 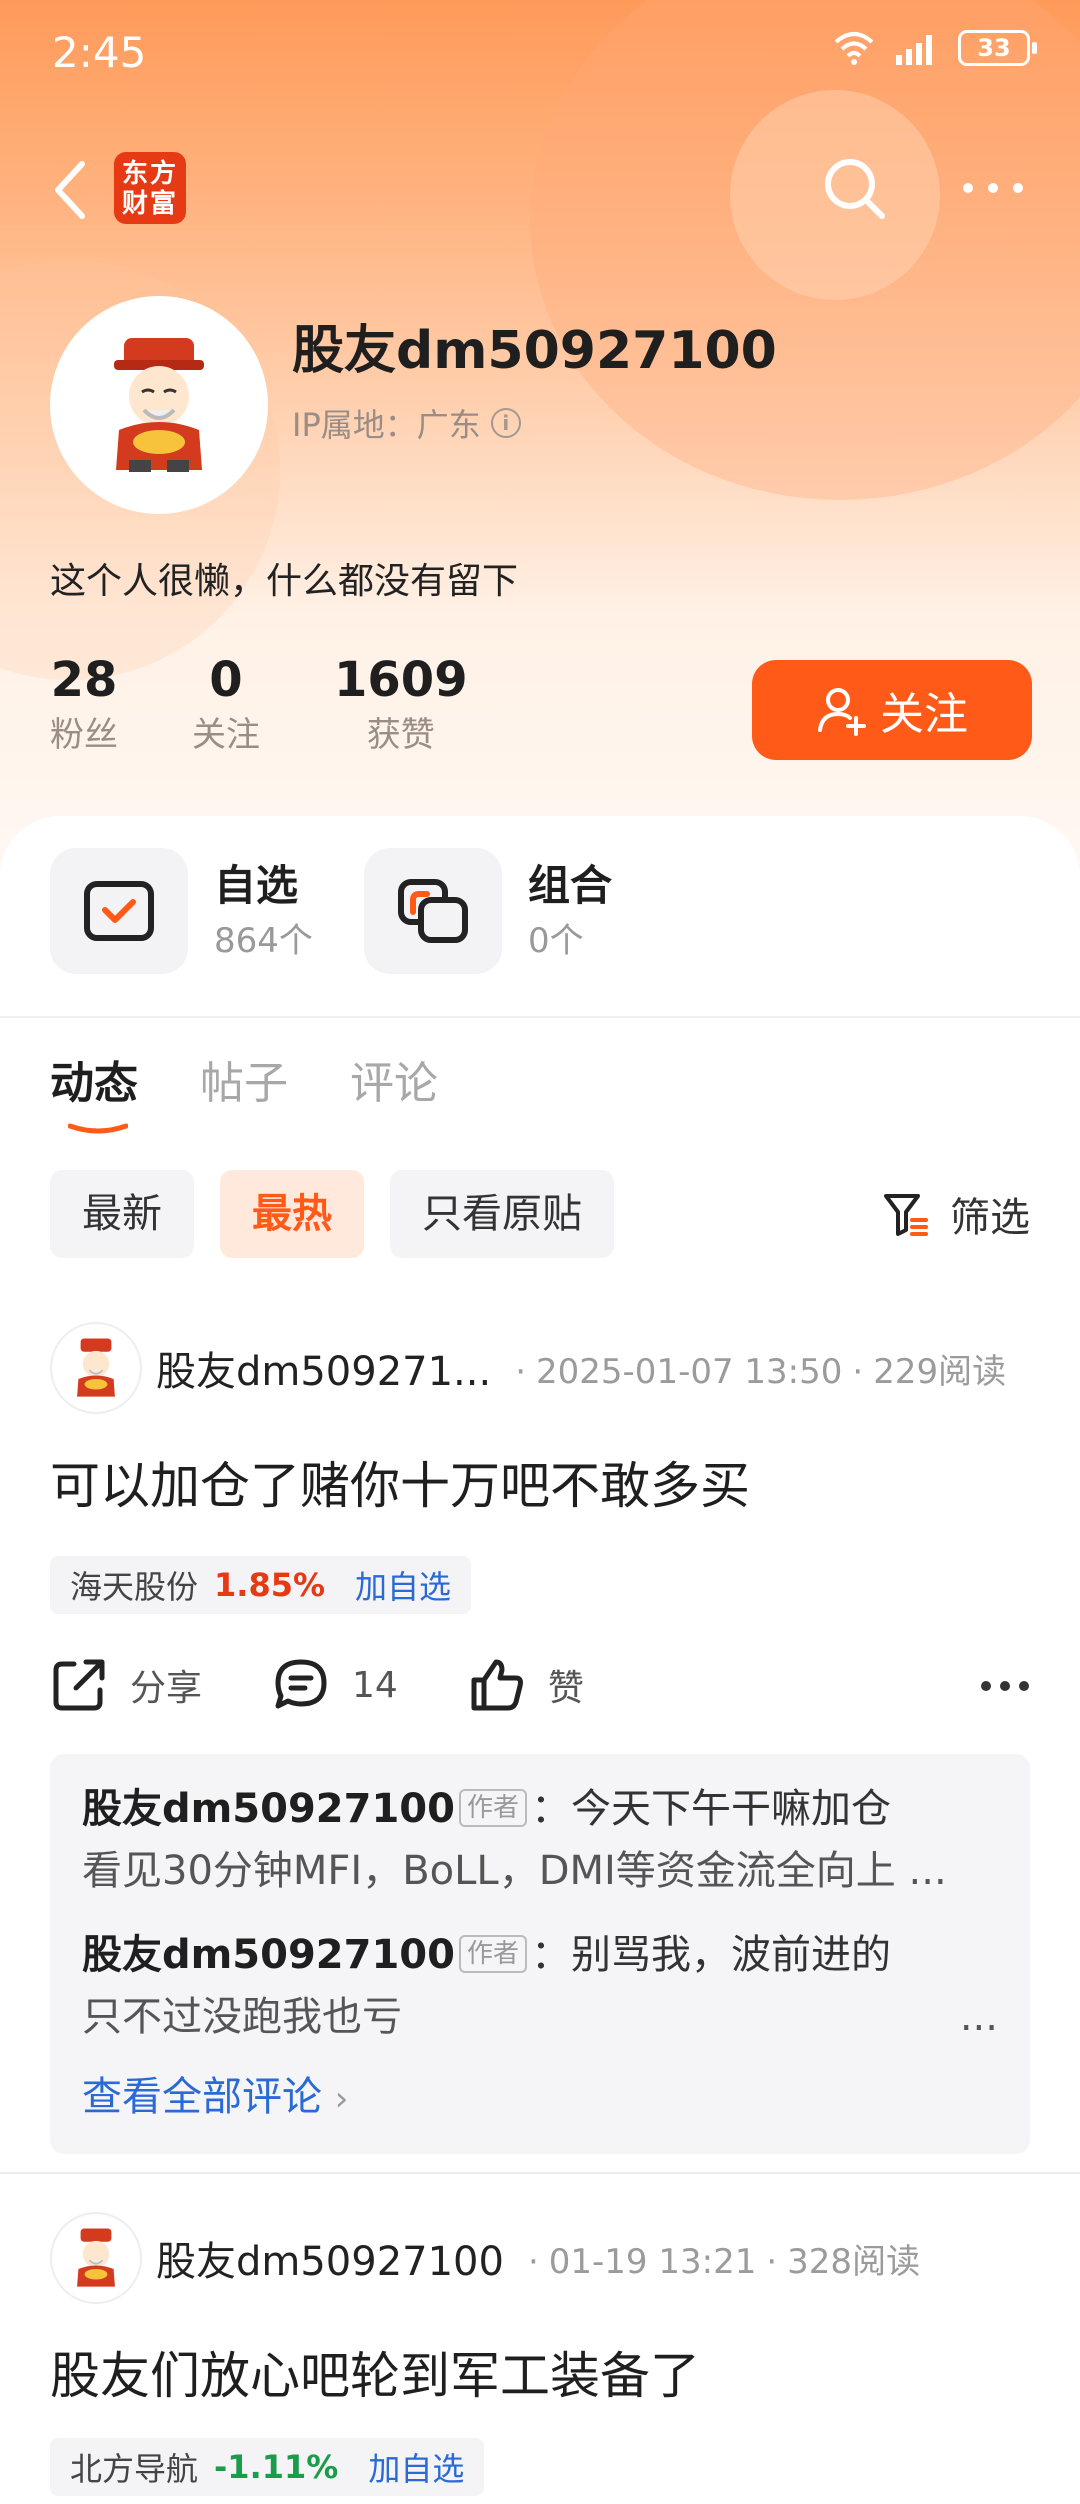 I want to click on portfolio-icon, so click(x=433, y=911).